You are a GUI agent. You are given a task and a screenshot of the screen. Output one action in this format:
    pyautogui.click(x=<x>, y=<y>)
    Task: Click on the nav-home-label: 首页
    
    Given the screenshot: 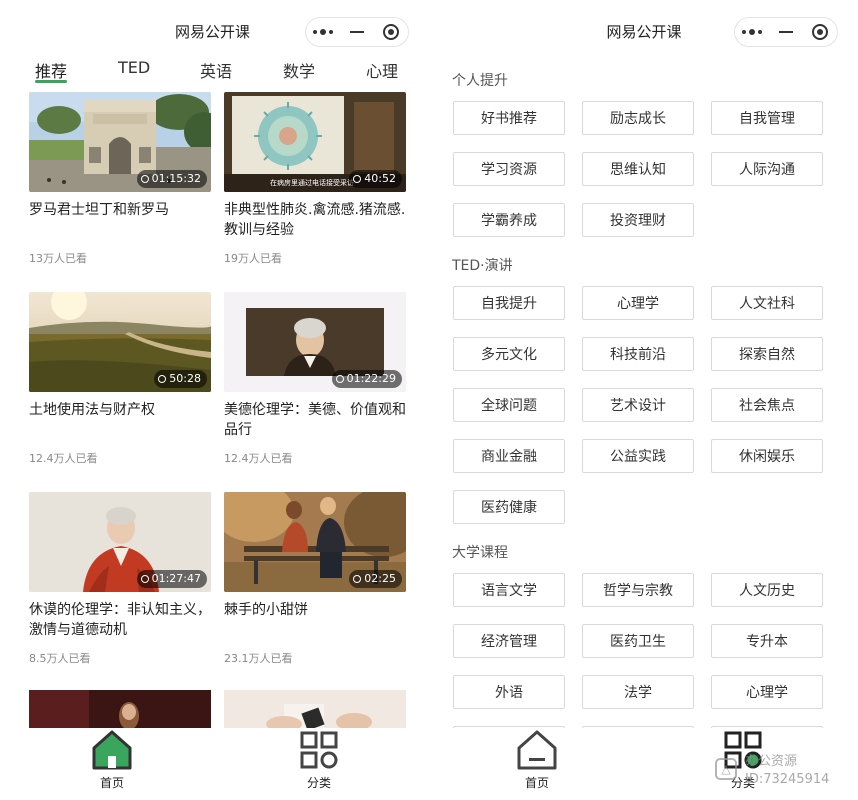 What is the action you would take?
    pyautogui.click(x=536, y=783)
    